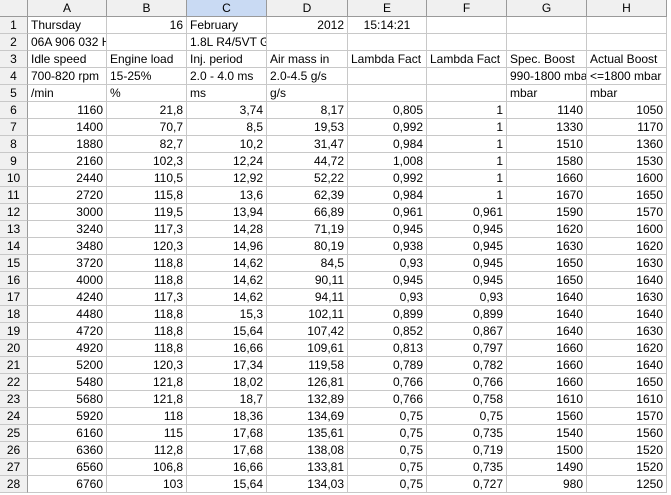 The width and height of the screenshot is (671, 495). I want to click on cell-a19: 4720, so click(67, 331).